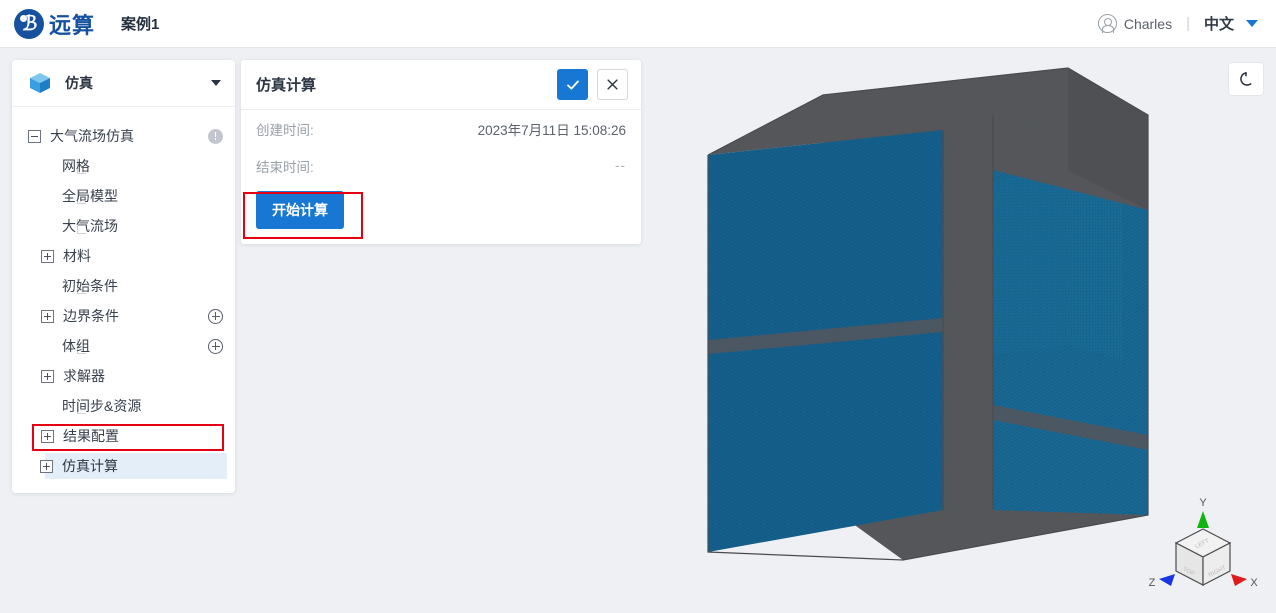  What do you see at coordinates (140, 24) in the screenshot?
I see `case-title: 案例1` at bounding box center [140, 24].